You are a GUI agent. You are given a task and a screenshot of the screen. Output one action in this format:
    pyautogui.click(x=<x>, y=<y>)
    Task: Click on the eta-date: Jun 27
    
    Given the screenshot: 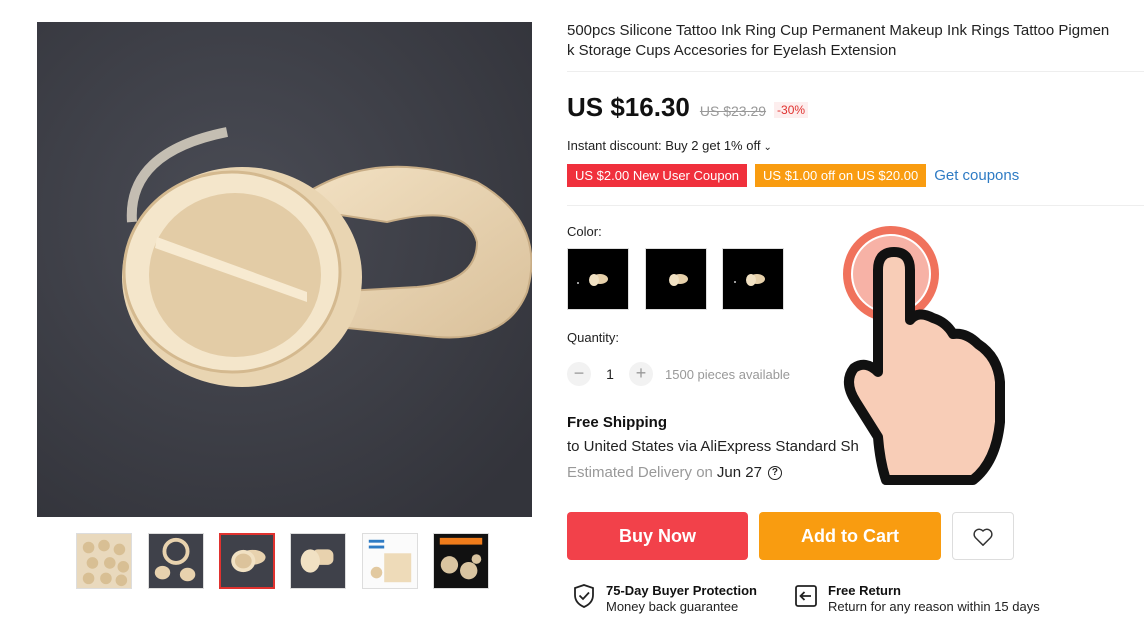 What is the action you would take?
    pyautogui.click(x=739, y=472)
    